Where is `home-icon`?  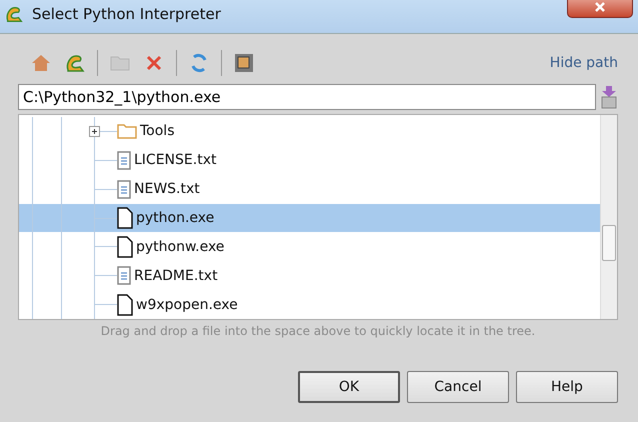
home-icon is located at coordinates (41, 63).